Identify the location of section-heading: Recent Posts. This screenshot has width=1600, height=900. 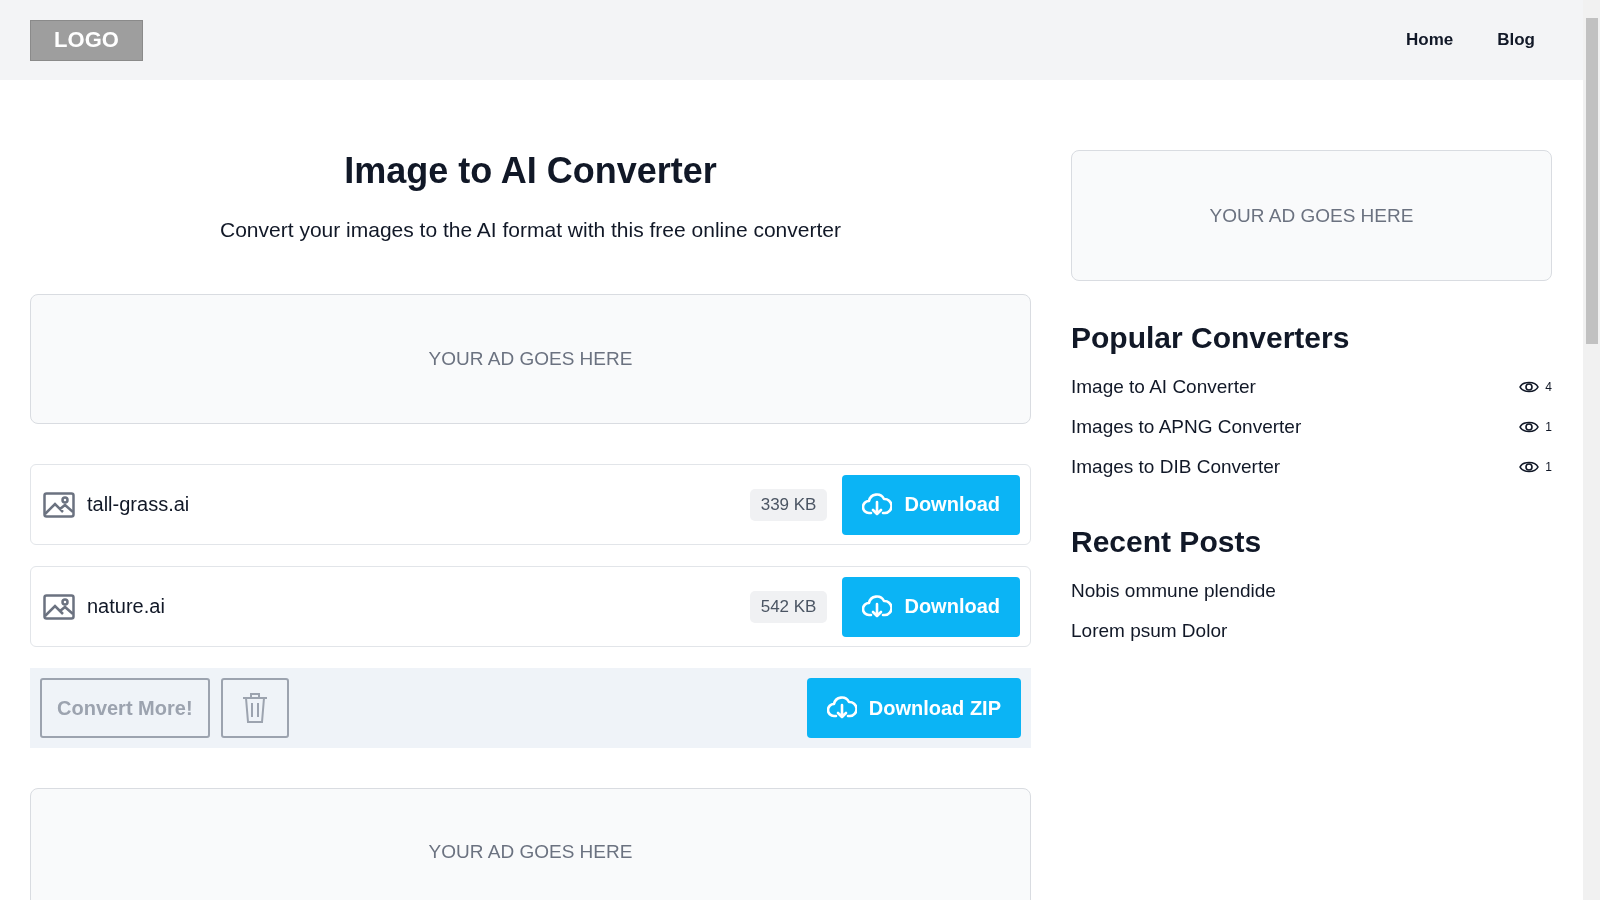
(1167, 542).